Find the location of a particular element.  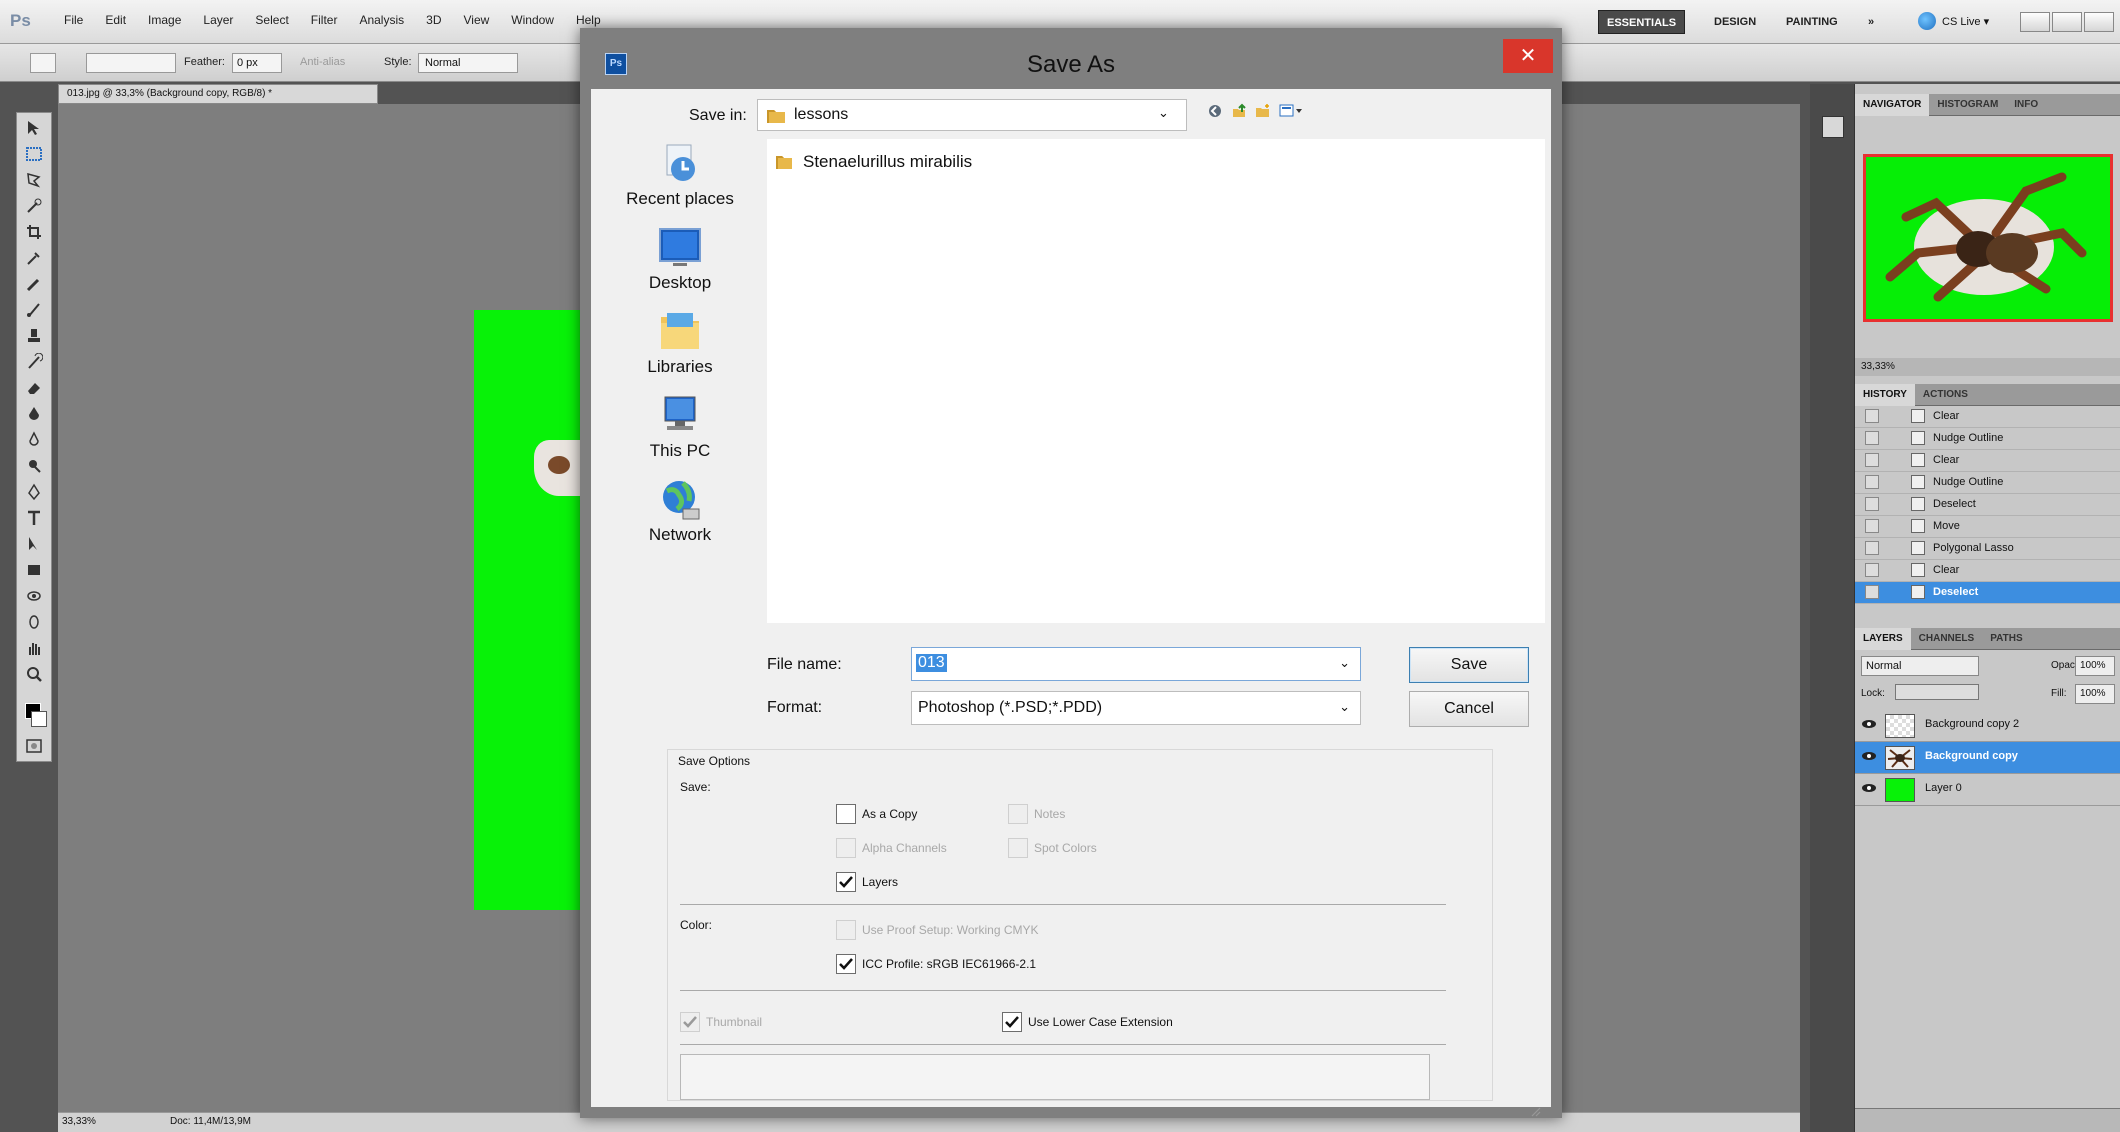

selection-mode-buttons is located at coordinates (131, 63).